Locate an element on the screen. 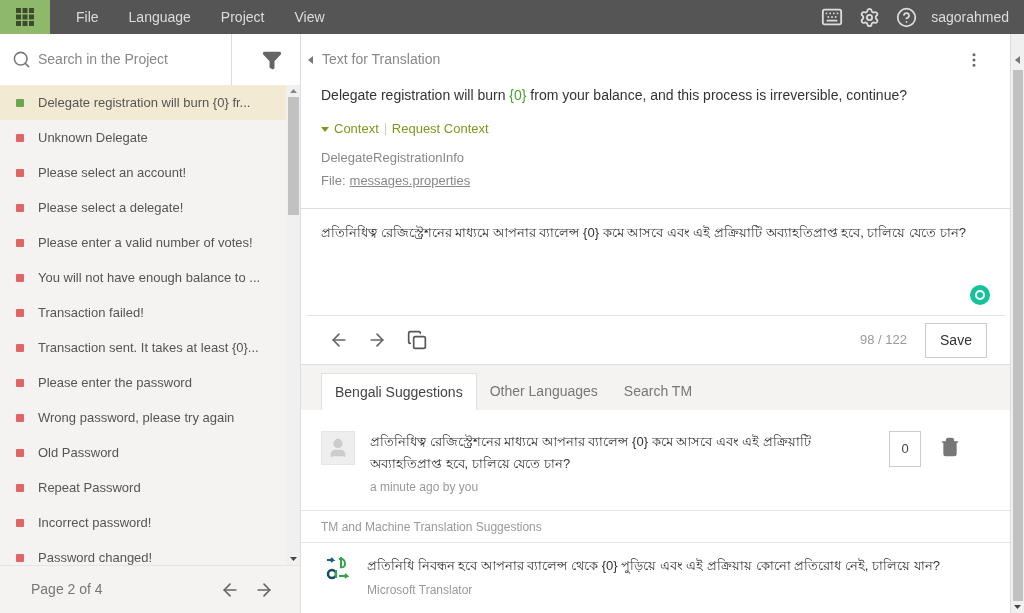 This screenshot has width=1024, height=613. suggestion-tab: Bengali Suggestions is located at coordinates (399, 391).